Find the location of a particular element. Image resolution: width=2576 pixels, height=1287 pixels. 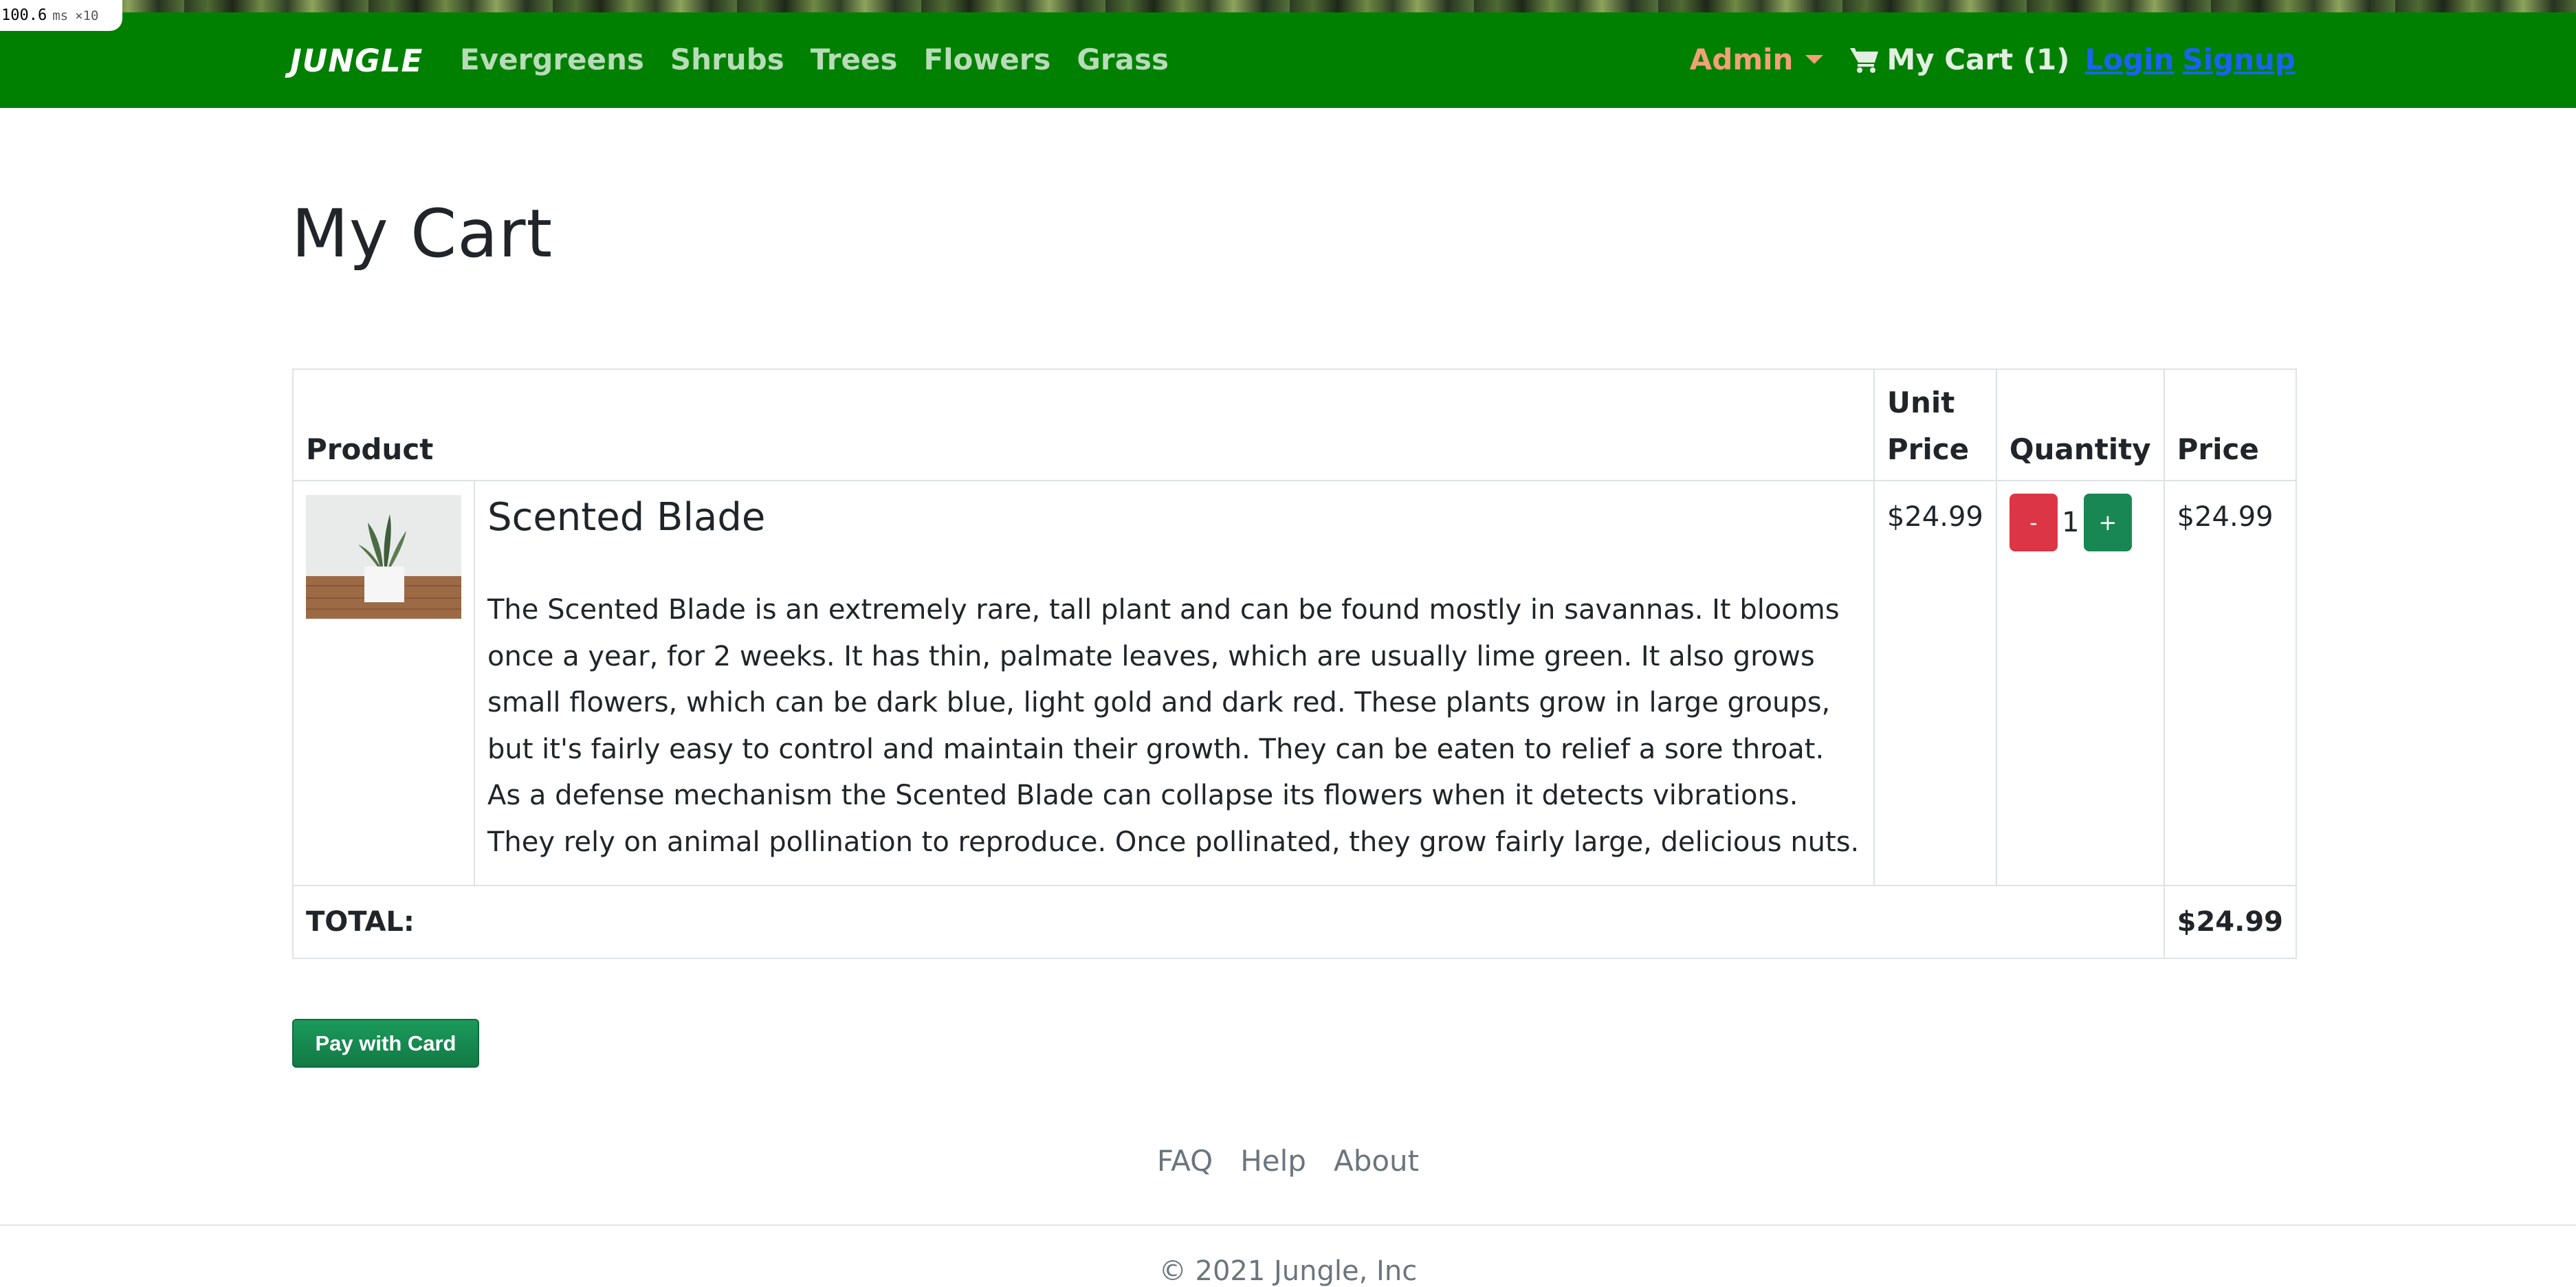

nav-link-grass: Grass is located at coordinates (1123, 59).